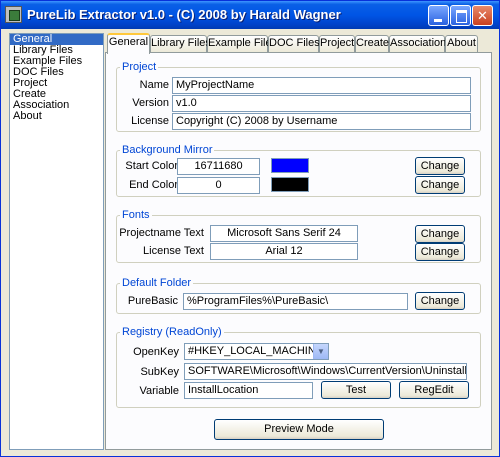 This screenshot has width=500, height=457. What do you see at coordinates (290, 165) in the screenshot?
I see `start-color-swatch` at bounding box center [290, 165].